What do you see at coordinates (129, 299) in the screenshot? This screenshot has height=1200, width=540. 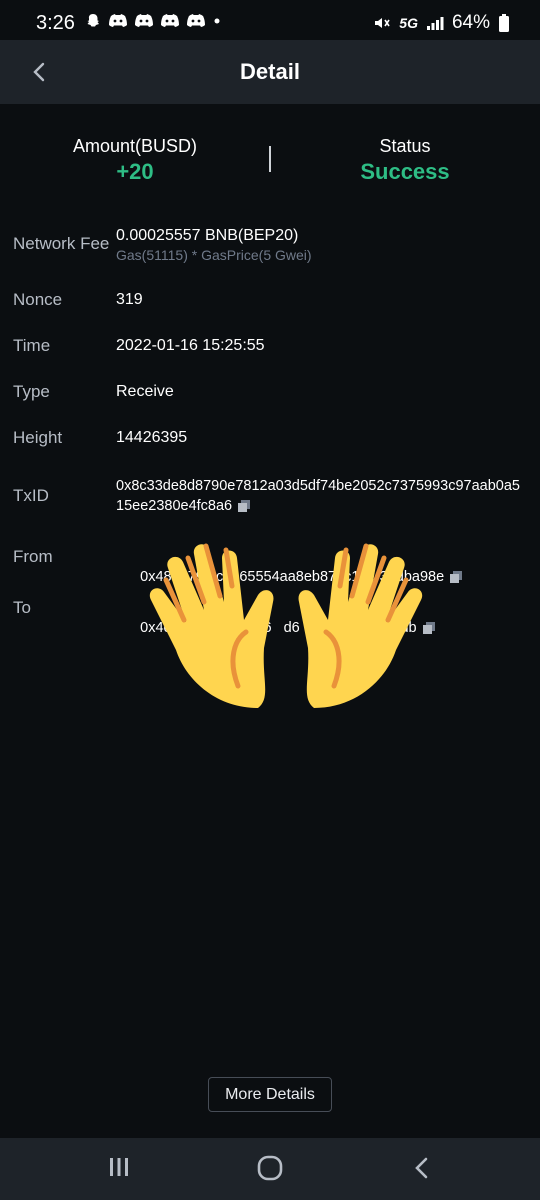 I see `nonce-value: 319` at bounding box center [129, 299].